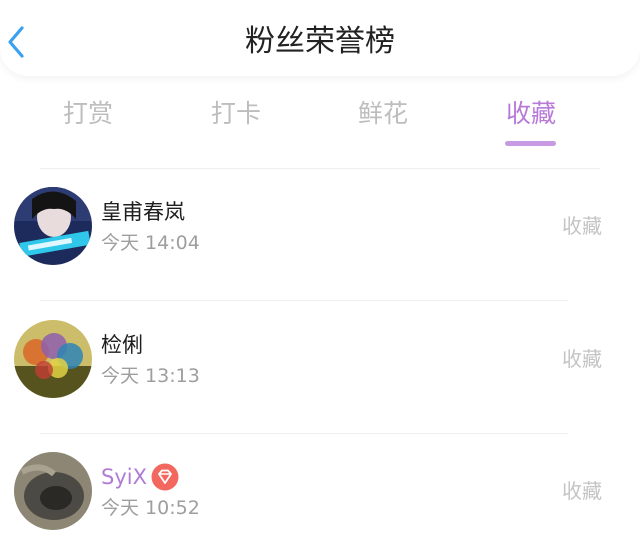 Image resolution: width=640 pixels, height=535 pixels. What do you see at coordinates (531, 114) in the screenshot?
I see `tab-favorites: 收藏` at bounding box center [531, 114].